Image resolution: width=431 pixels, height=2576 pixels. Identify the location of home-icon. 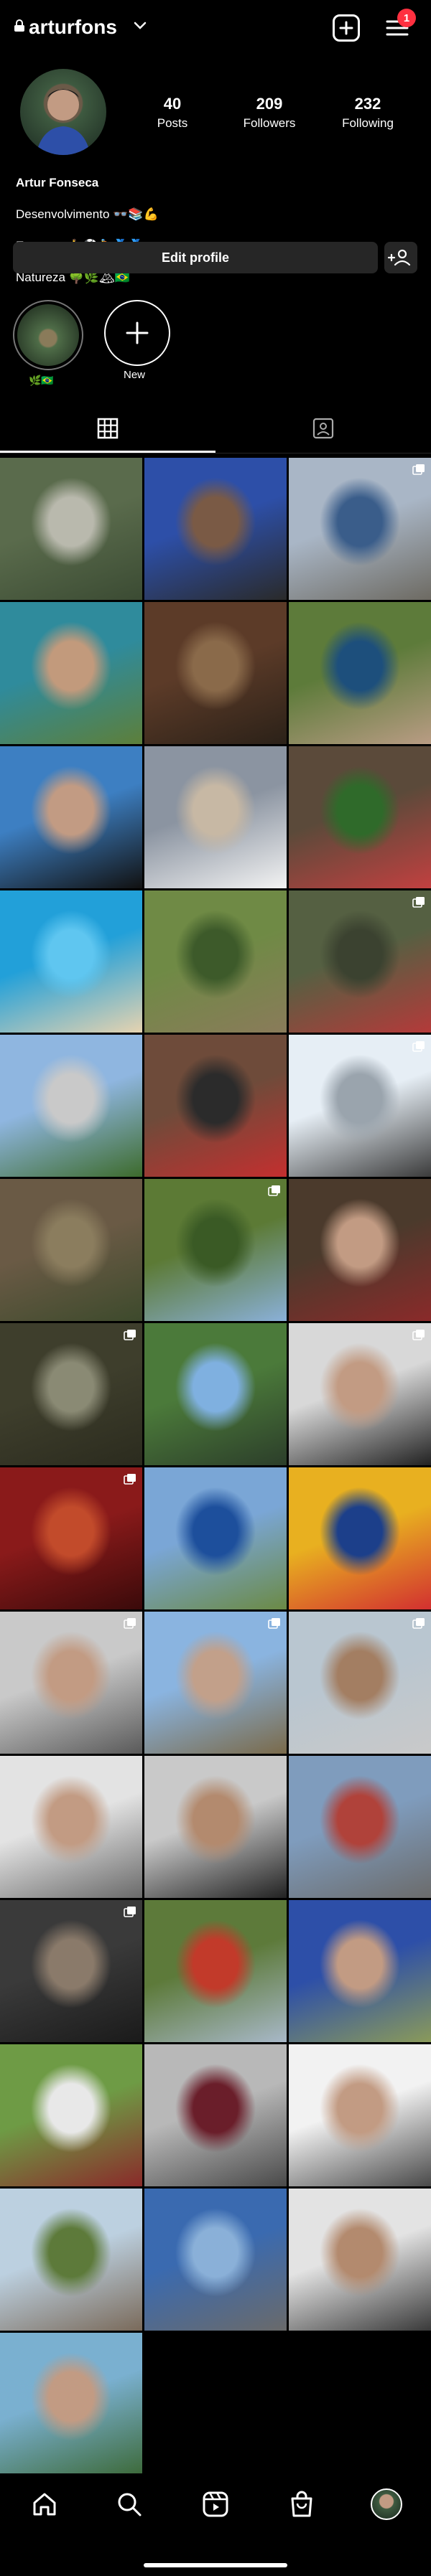
(45, 2504).